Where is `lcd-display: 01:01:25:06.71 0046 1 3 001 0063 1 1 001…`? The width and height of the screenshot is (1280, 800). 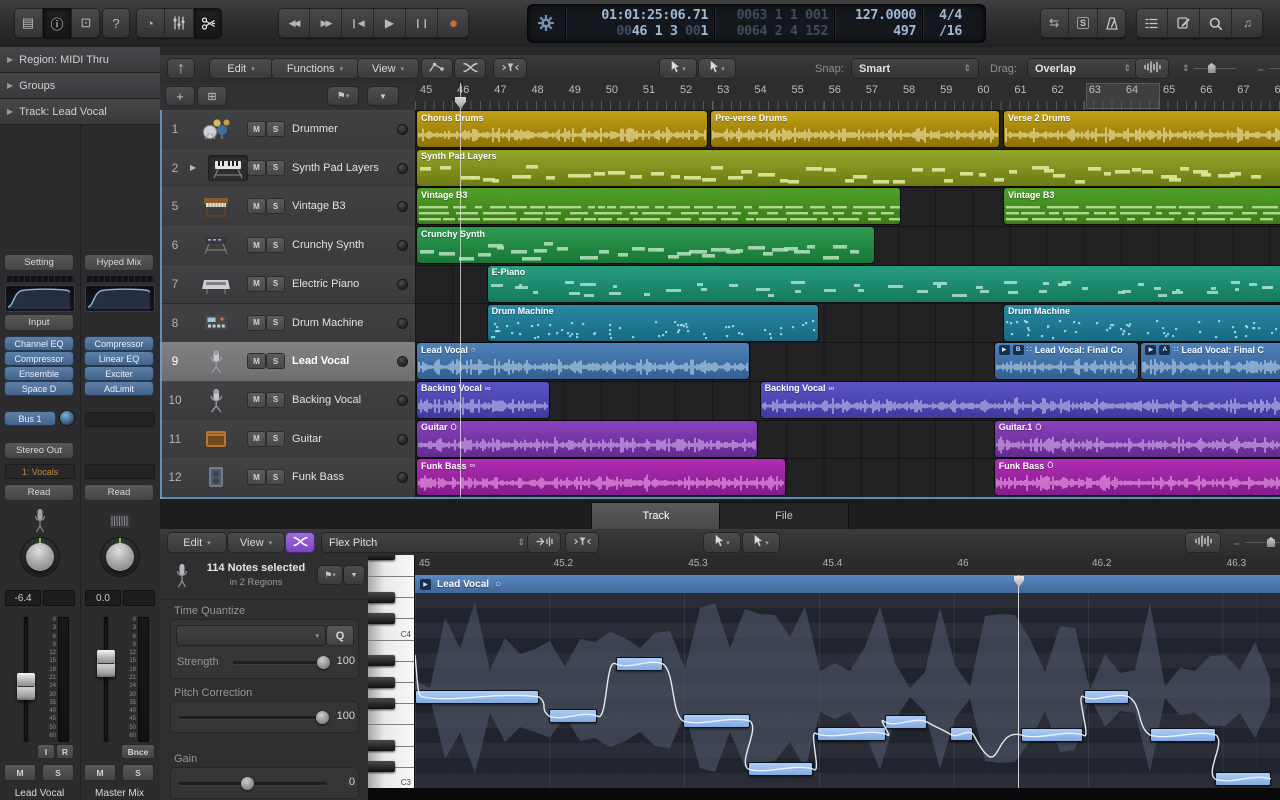 lcd-display: 01:01:25:06.71 0046 1 3 001 0063 1 1 001… is located at coordinates (756, 23).